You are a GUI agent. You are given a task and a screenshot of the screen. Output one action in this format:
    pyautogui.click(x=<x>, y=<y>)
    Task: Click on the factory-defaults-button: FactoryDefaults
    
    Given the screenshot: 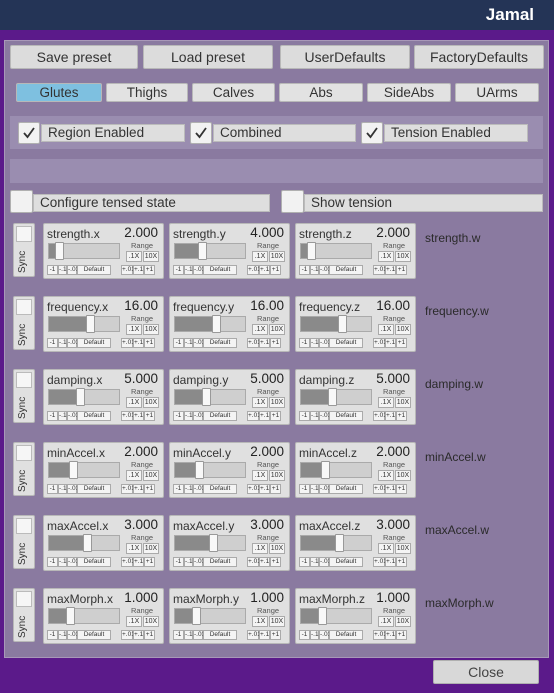 What is the action you would take?
    pyautogui.click(x=479, y=57)
    